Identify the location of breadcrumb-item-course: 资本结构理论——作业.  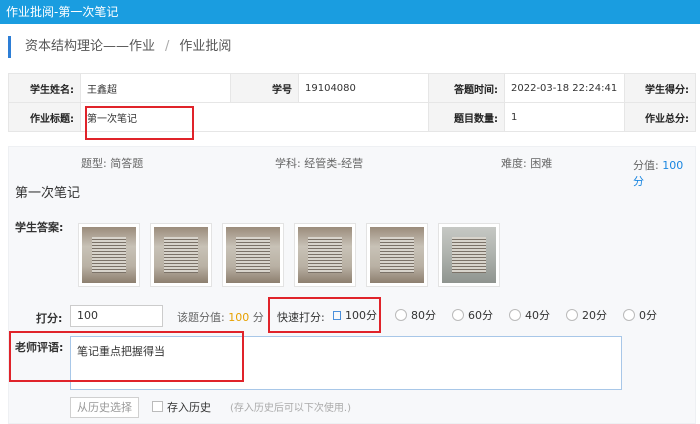
(90, 47).